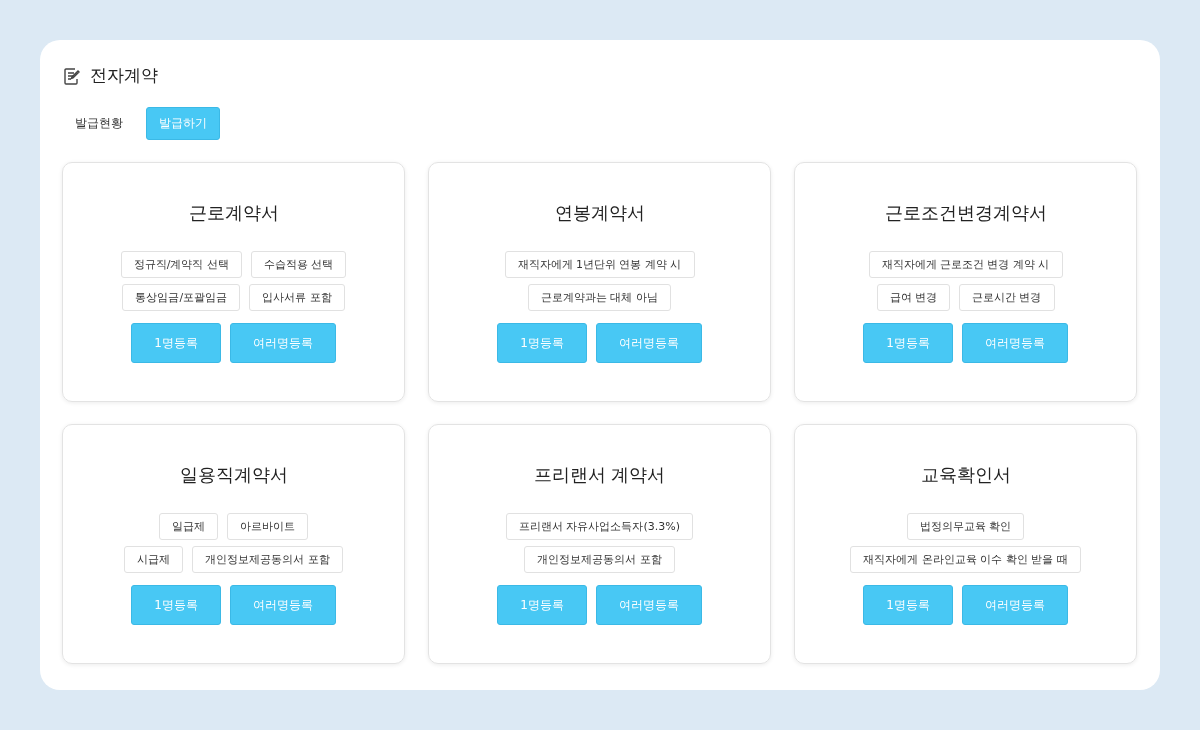  Describe the element at coordinates (181, 297) in the screenshot. I see `feature-tag: 통상임금/포괄임금` at that location.